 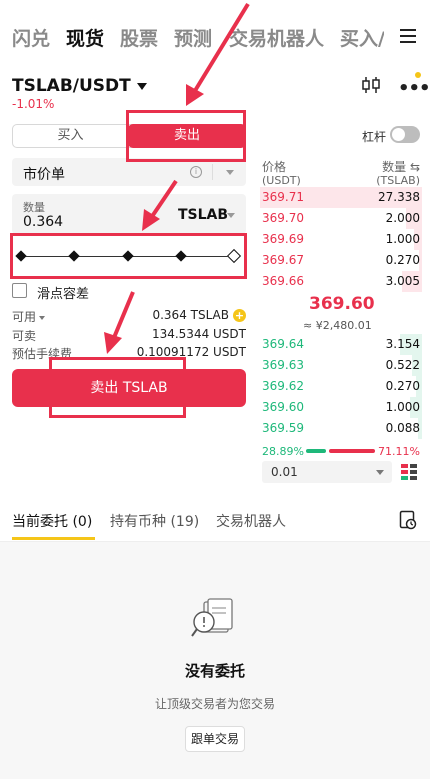 What do you see at coordinates (214, 671) in the screenshot?
I see `empty-title: 没有委托` at bounding box center [214, 671].